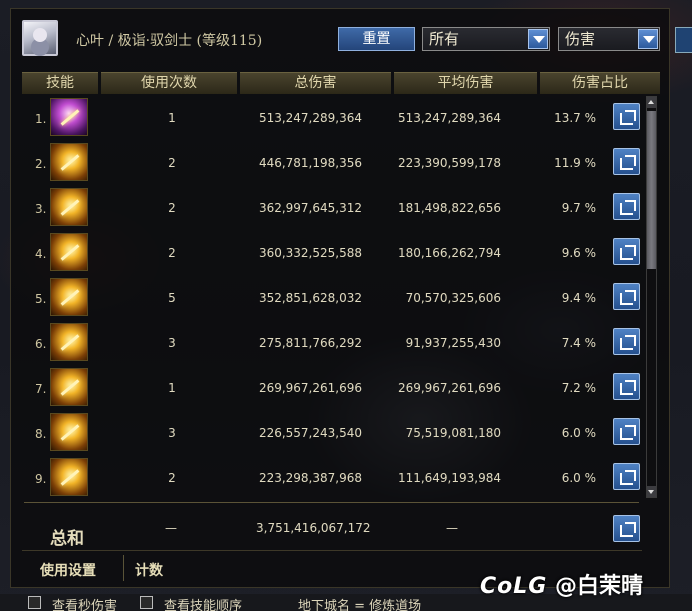 This screenshot has width=692, height=611. What do you see at coordinates (41, 119) in the screenshot?
I see `row-index: 1.` at bounding box center [41, 119].